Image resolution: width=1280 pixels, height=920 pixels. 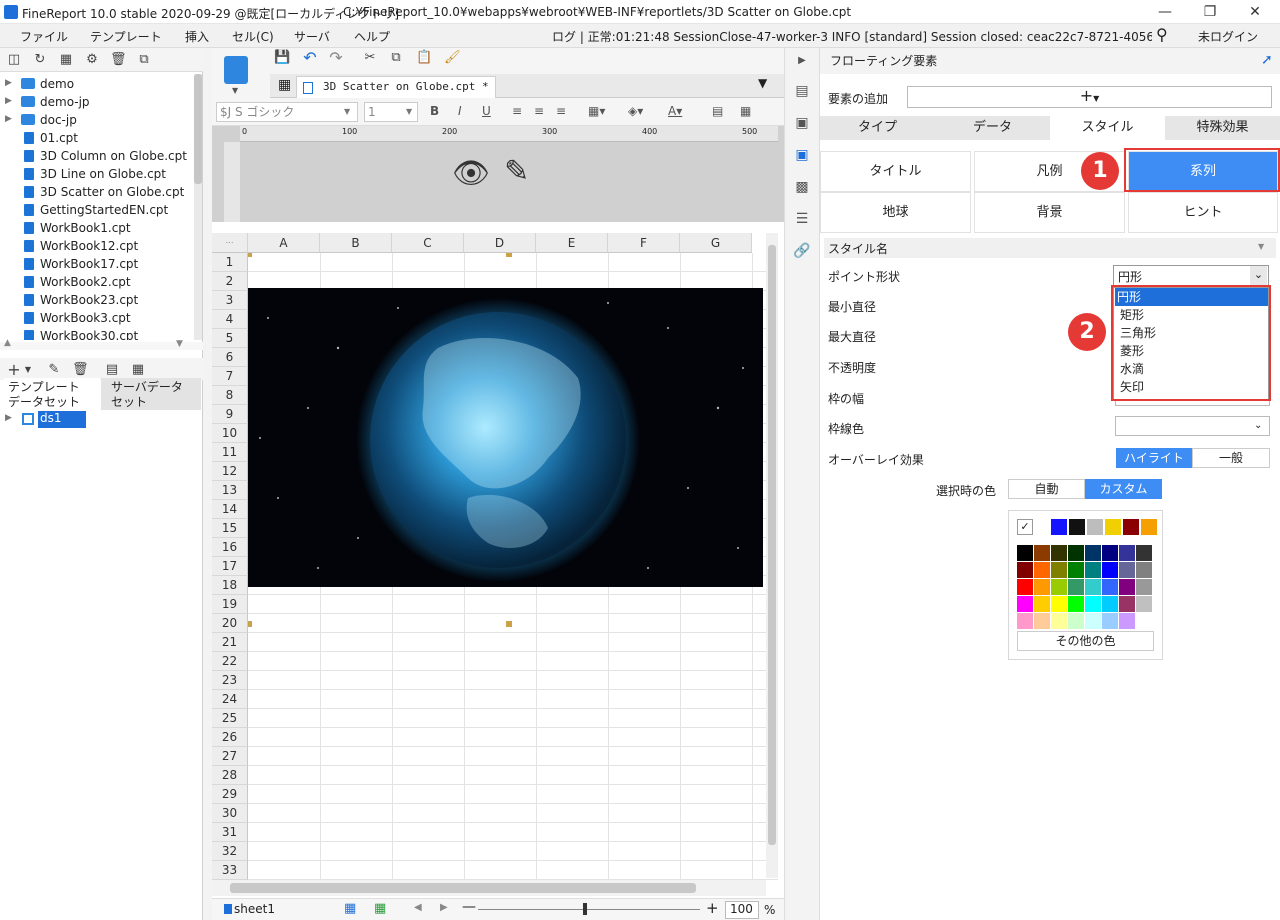 What do you see at coordinates (1025, 527) in the screenshot?
I see `eyedropper-icon: ✓` at bounding box center [1025, 527].